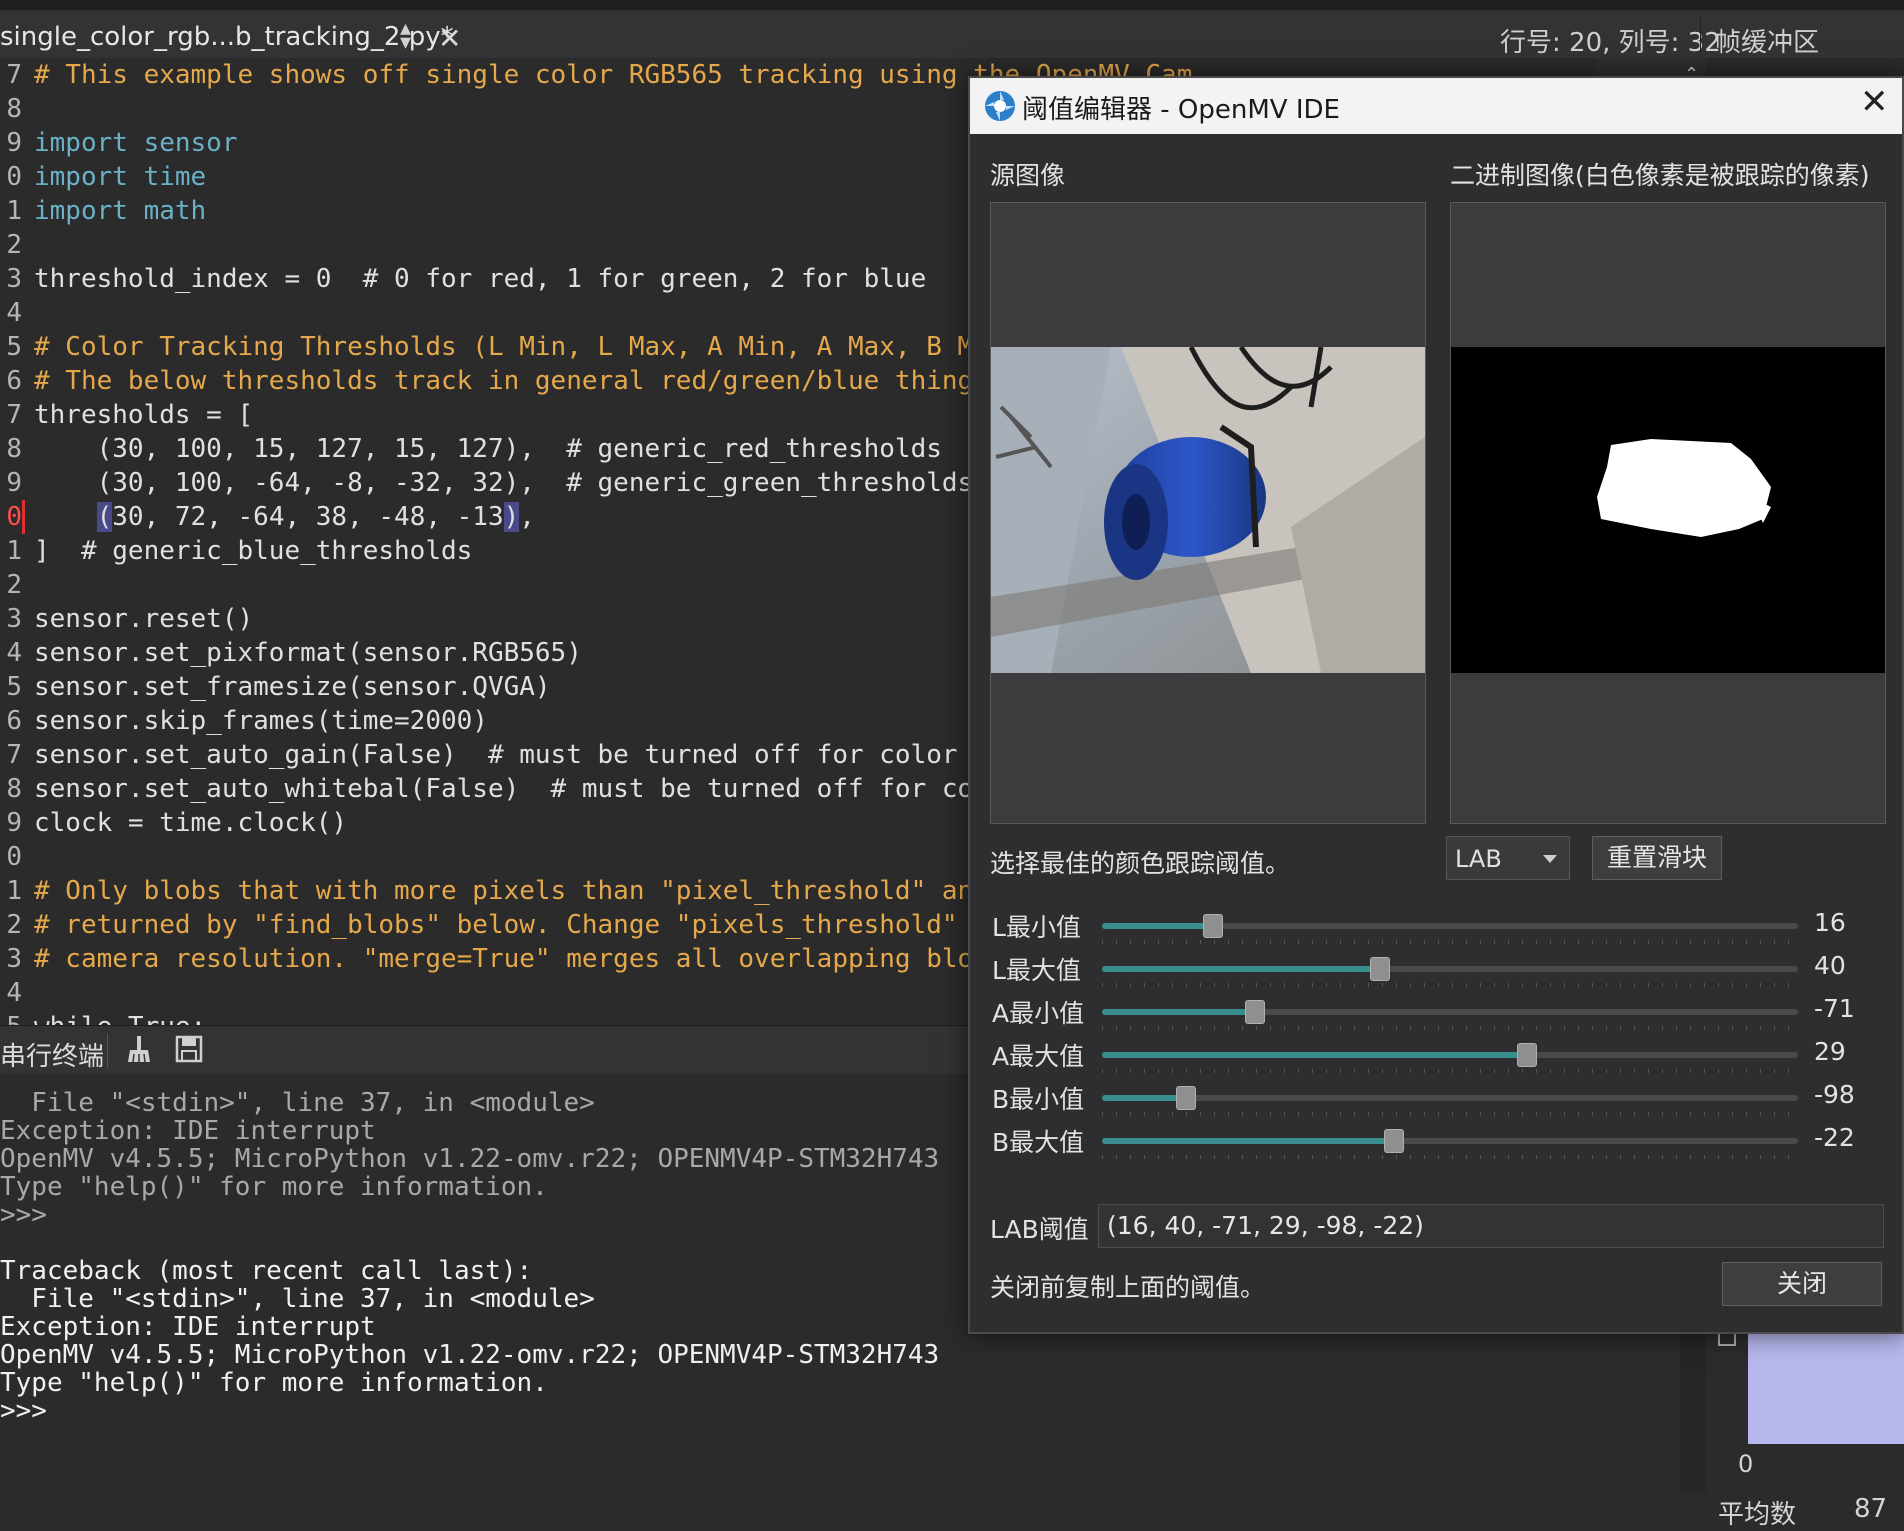 This screenshot has width=1904, height=1531. Describe the element at coordinates (1128, 1287) in the screenshot. I see `copy-note-text: 关闭前复制上面的阈值。` at that location.